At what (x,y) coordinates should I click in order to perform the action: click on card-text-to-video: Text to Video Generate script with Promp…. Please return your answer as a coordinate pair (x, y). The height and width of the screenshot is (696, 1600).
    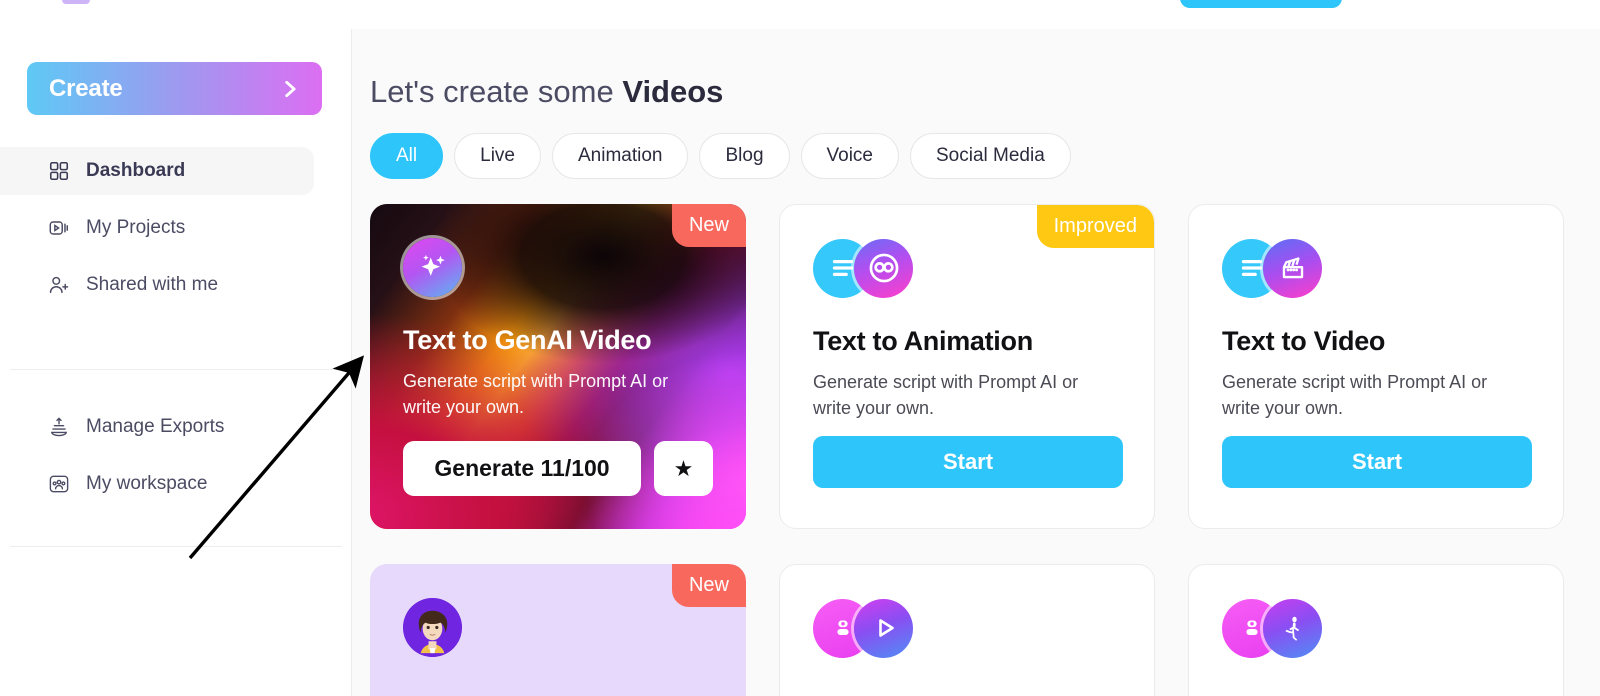
    Looking at the image, I should click on (1376, 366).